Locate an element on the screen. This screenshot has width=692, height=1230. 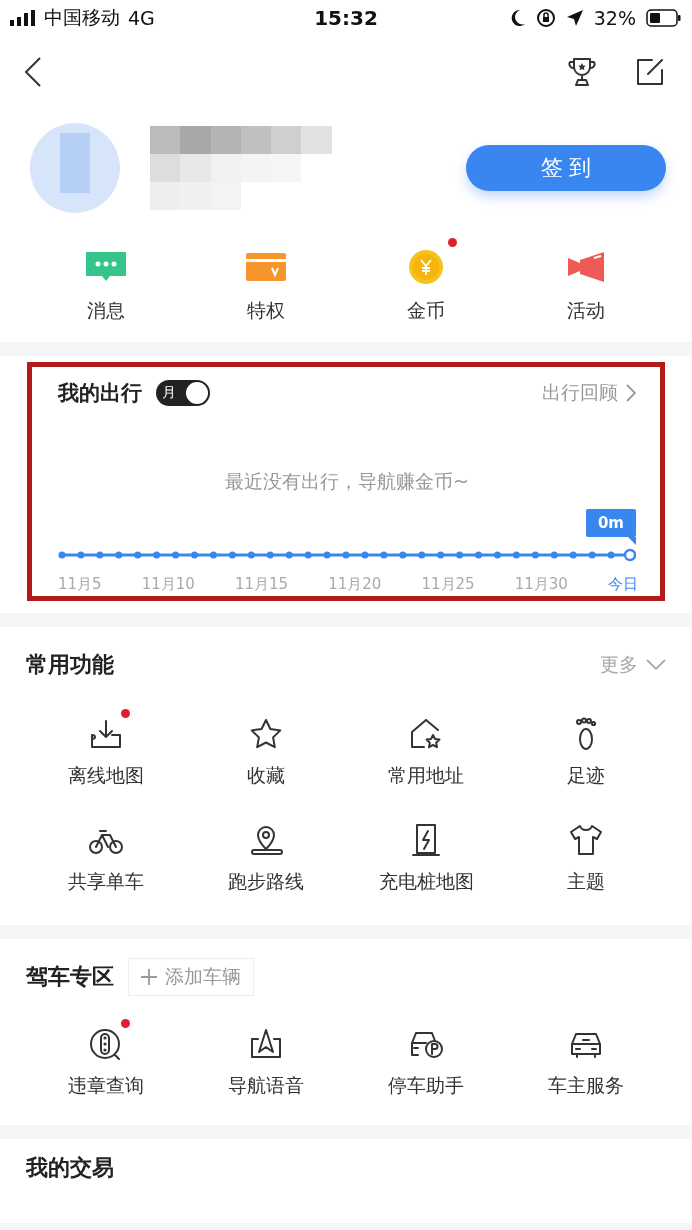
menu-label: 金币 is located at coordinates (426, 311).